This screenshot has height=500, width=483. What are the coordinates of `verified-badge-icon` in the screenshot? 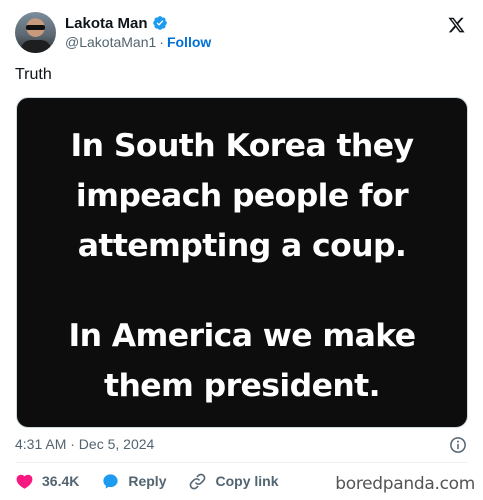 It's located at (159, 23).